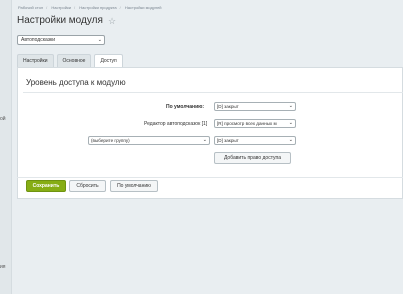  Describe the element at coordinates (3, 267) in the screenshot. I see `sidebar-fragment-2: ия` at that location.